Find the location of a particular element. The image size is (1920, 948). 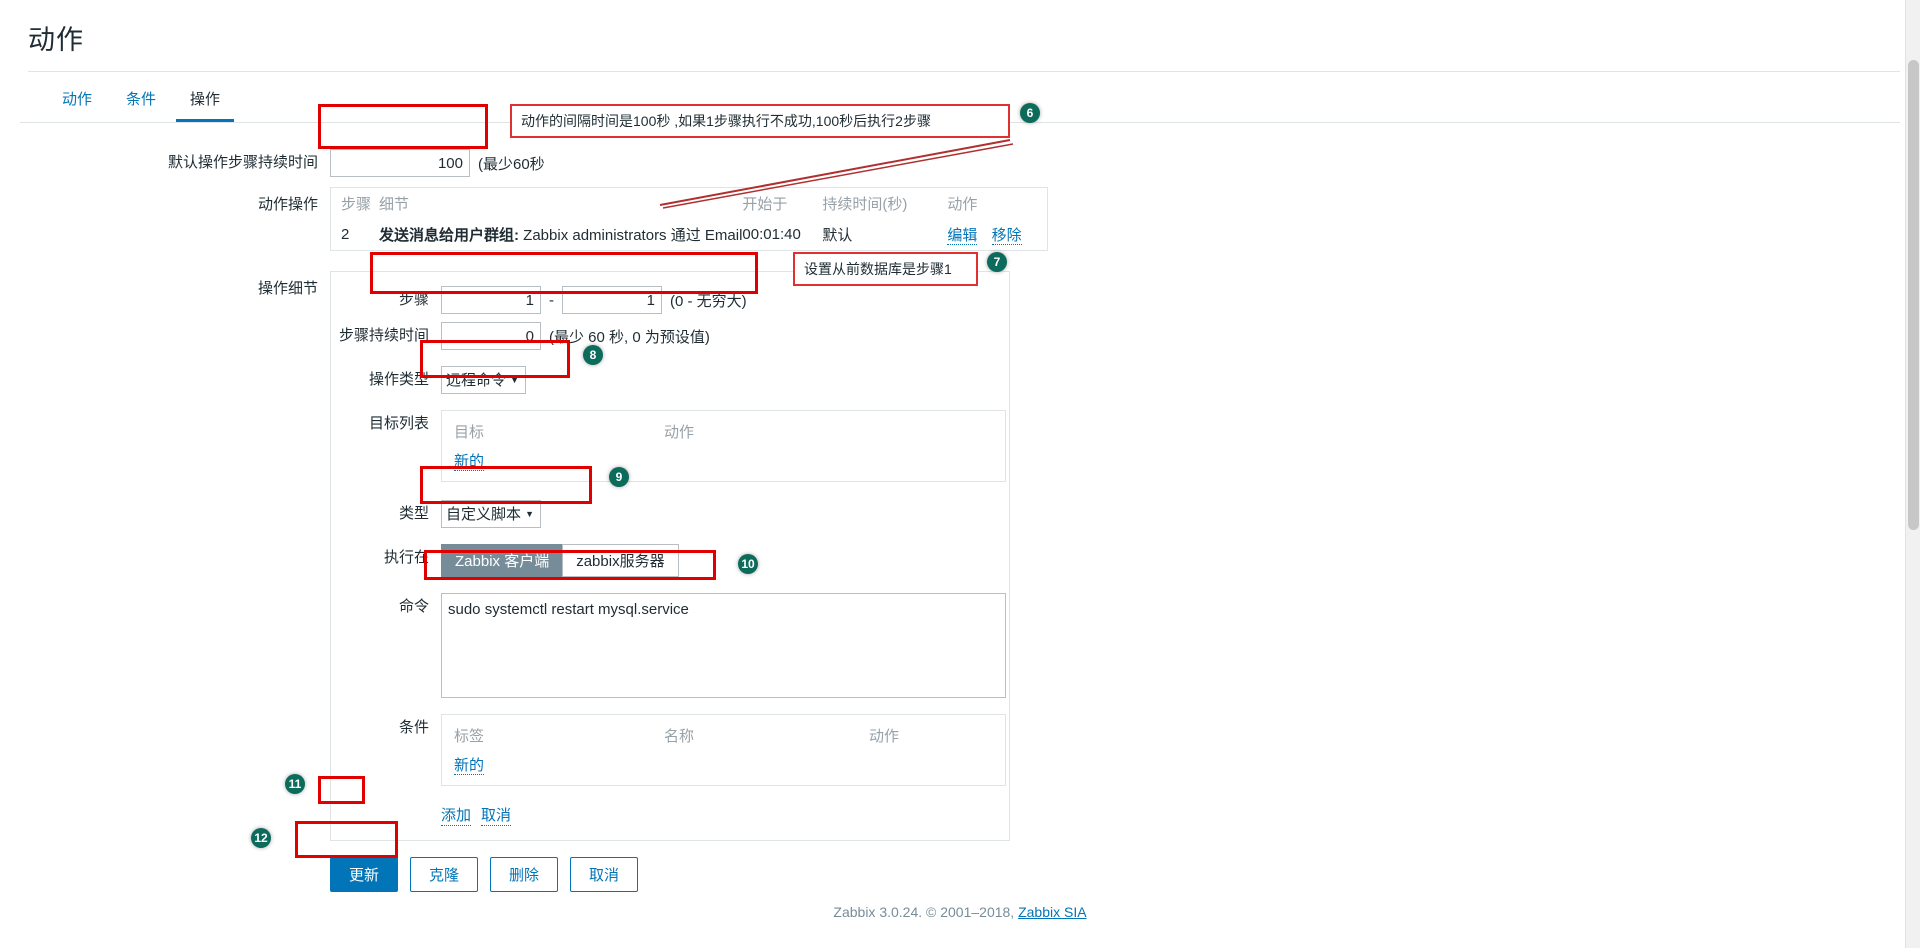

tab-operations: 操作 is located at coordinates (205, 102).